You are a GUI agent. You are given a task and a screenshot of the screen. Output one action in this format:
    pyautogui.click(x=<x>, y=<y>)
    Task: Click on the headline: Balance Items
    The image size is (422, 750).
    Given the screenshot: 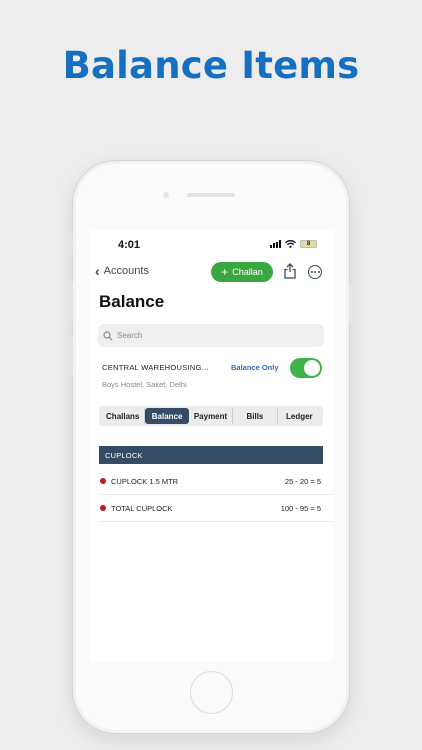 What is the action you would take?
    pyautogui.click(x=211, y=65)
    